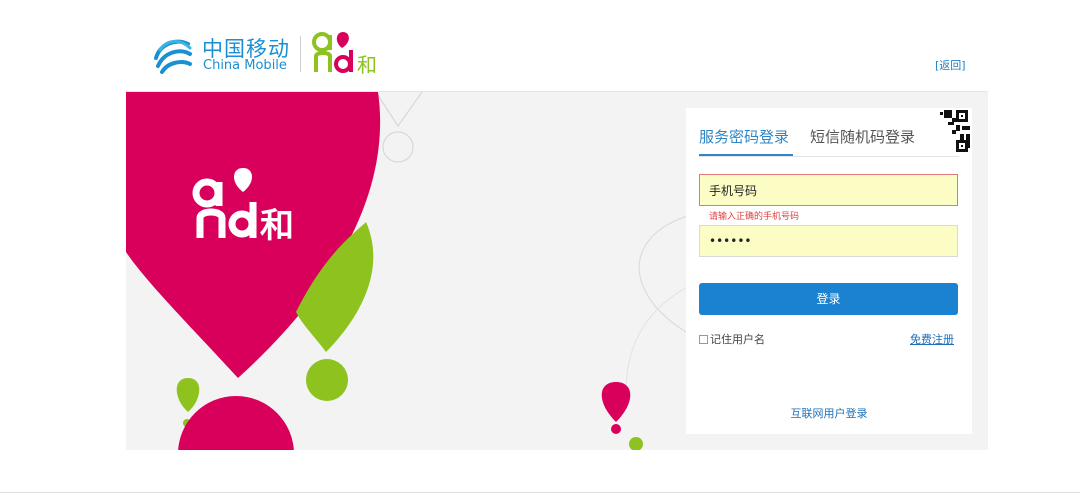  I want to click on password-input, so click(828, 241).